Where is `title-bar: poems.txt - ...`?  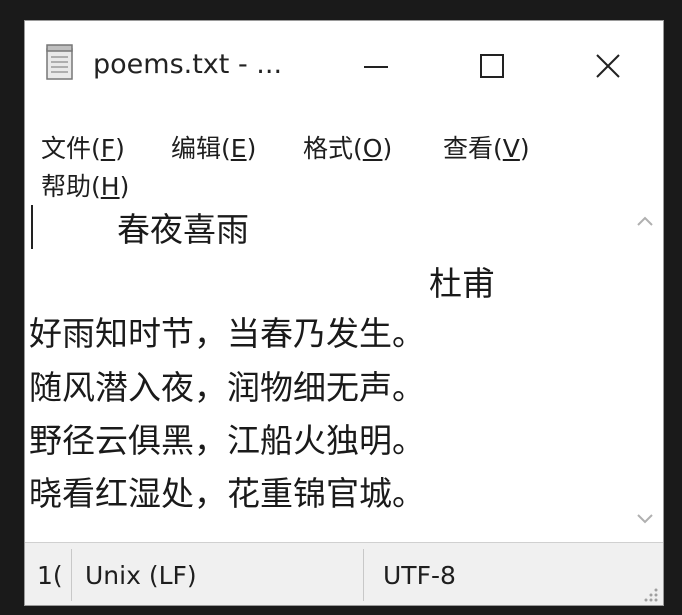
title-bar: poems.txt - ... is located at coordinates (344, 65).